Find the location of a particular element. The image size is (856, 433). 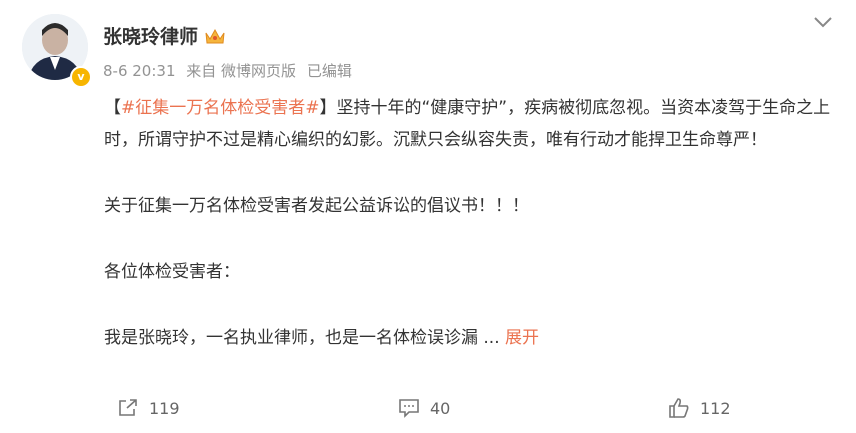

verified-badge-icon: v is located at coordinates (81, 77).